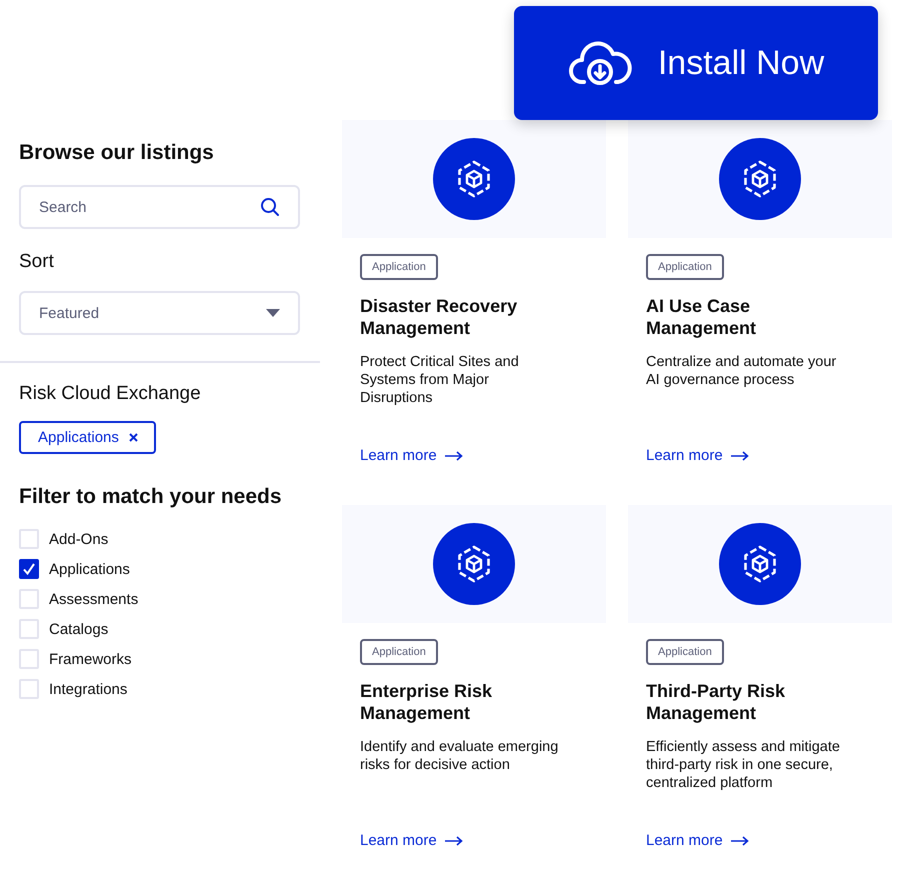  Describe the element at coordinates (270, 207) in the screenshot. I see `search-icon` at that location.